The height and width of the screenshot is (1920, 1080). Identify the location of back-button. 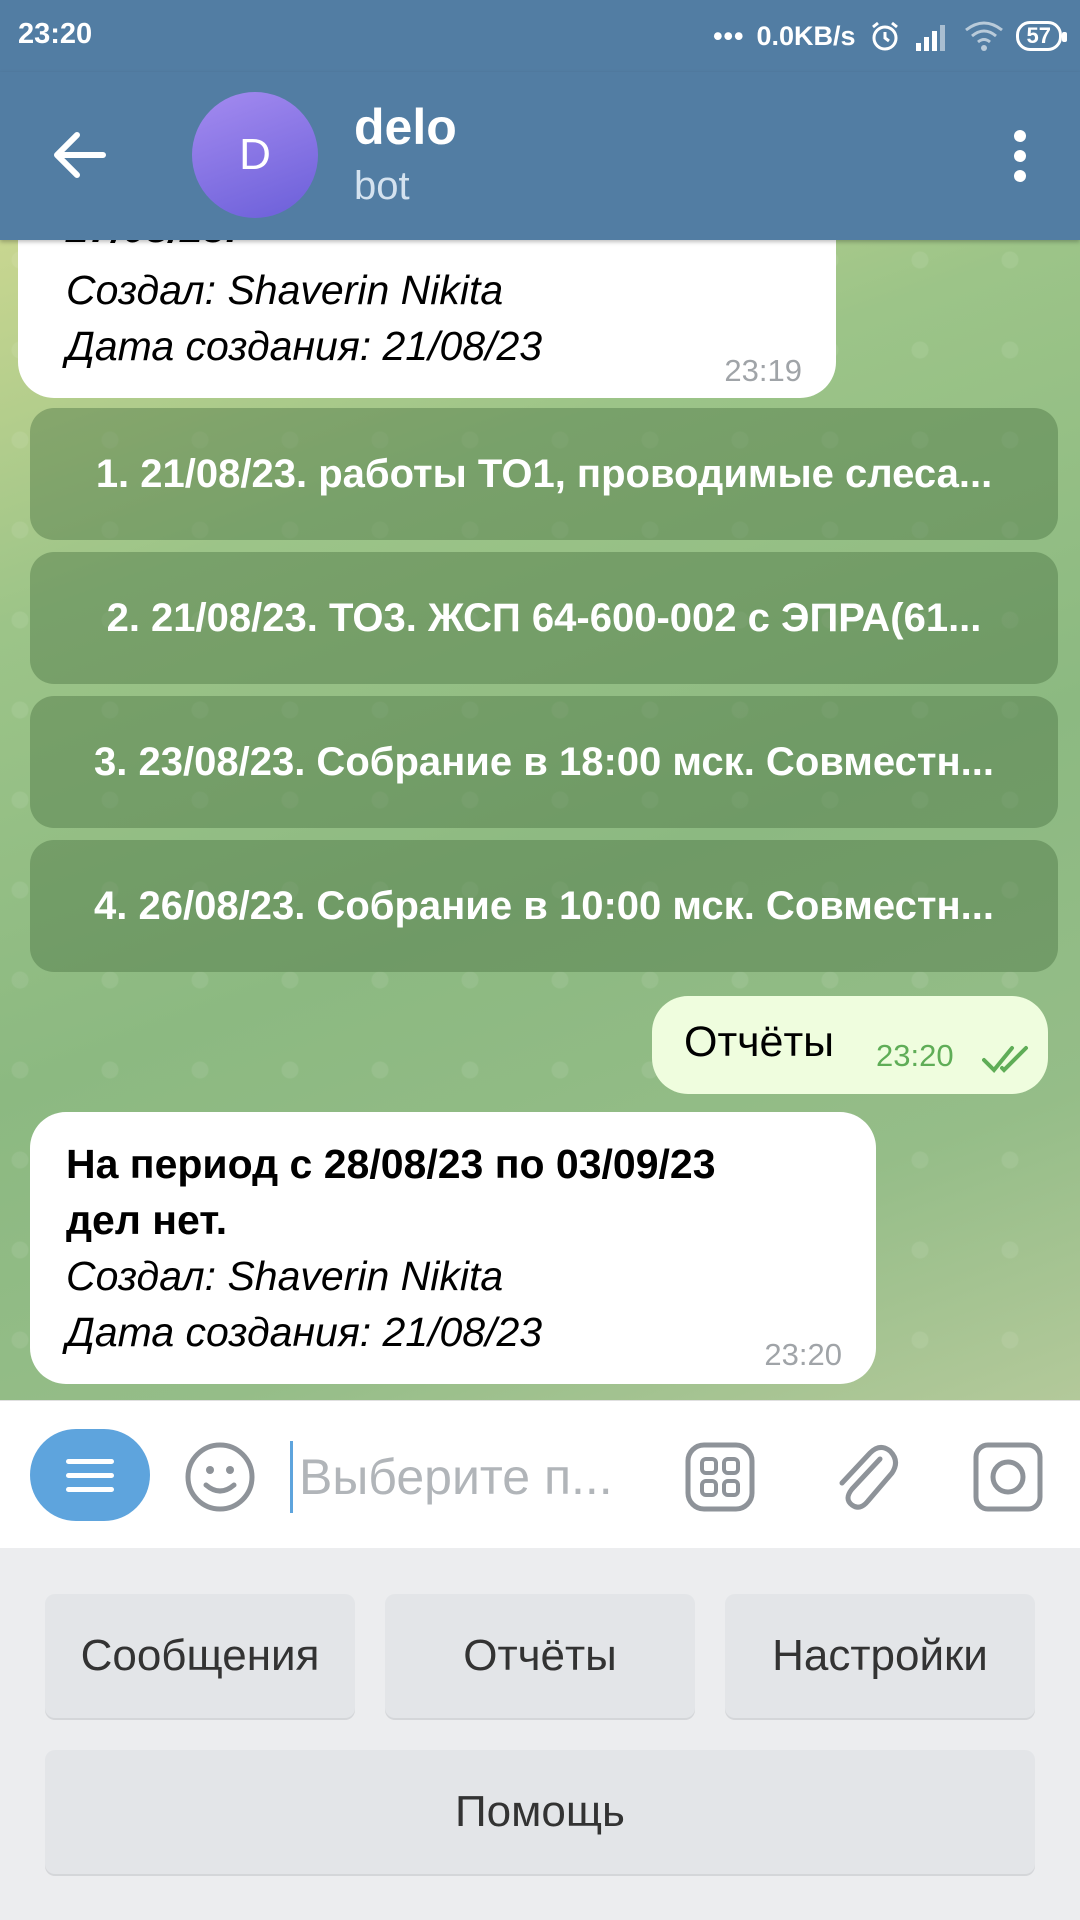
(79, 155).